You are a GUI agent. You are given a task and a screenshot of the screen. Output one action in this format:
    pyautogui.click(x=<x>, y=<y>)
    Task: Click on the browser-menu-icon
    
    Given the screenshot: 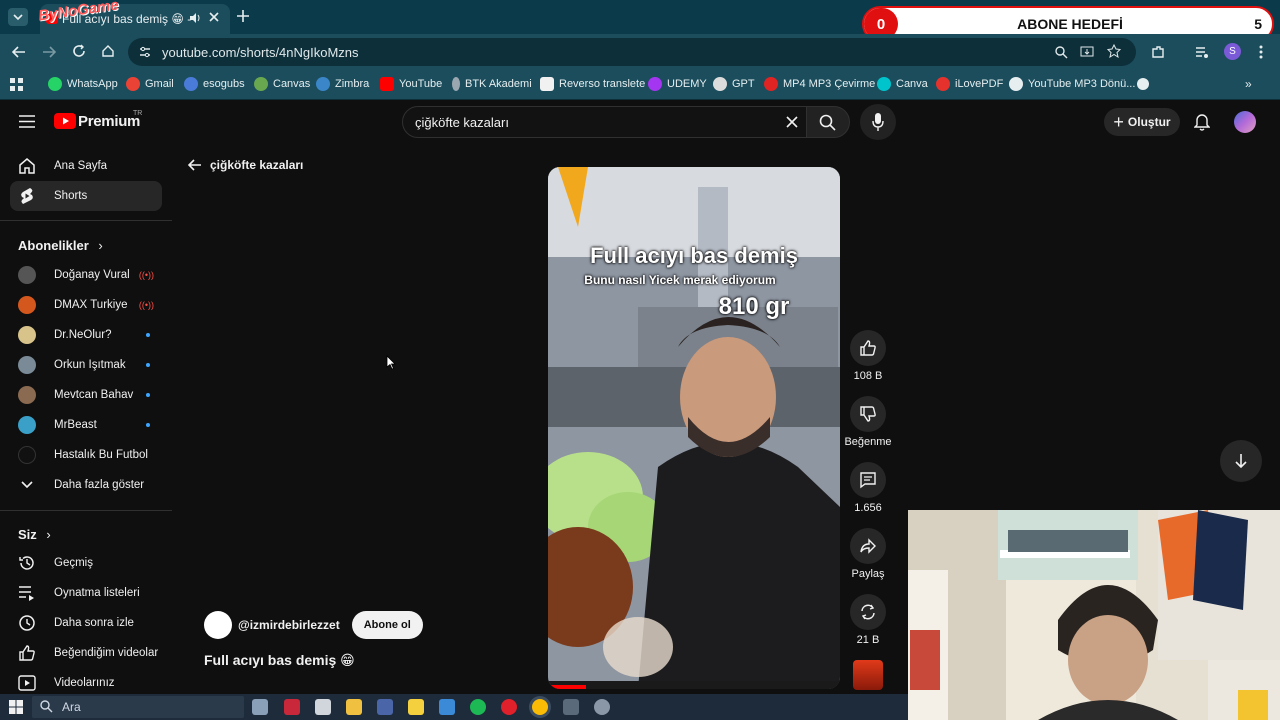 What is the action you would take?
    pyautogui.click(x=1261, y=52)
    